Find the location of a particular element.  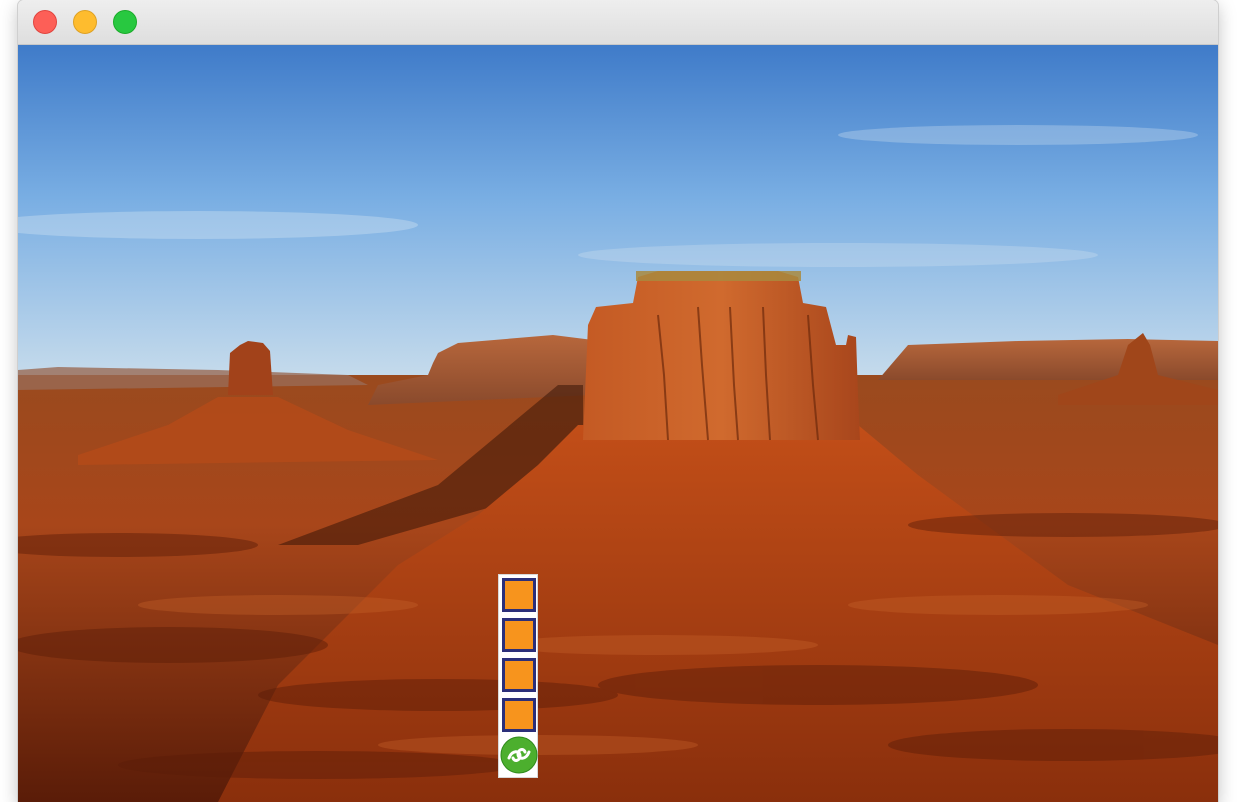

close-window-button is located at coordinates (45, 22).